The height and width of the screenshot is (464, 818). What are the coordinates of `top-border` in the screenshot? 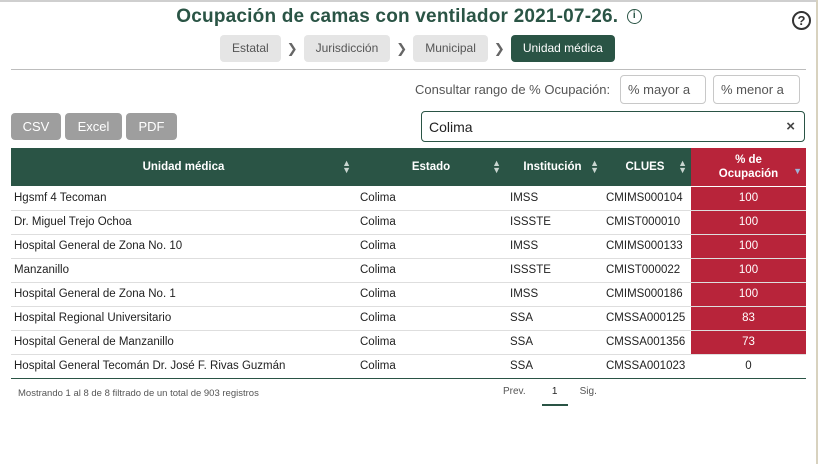 It's located at (409, 1).